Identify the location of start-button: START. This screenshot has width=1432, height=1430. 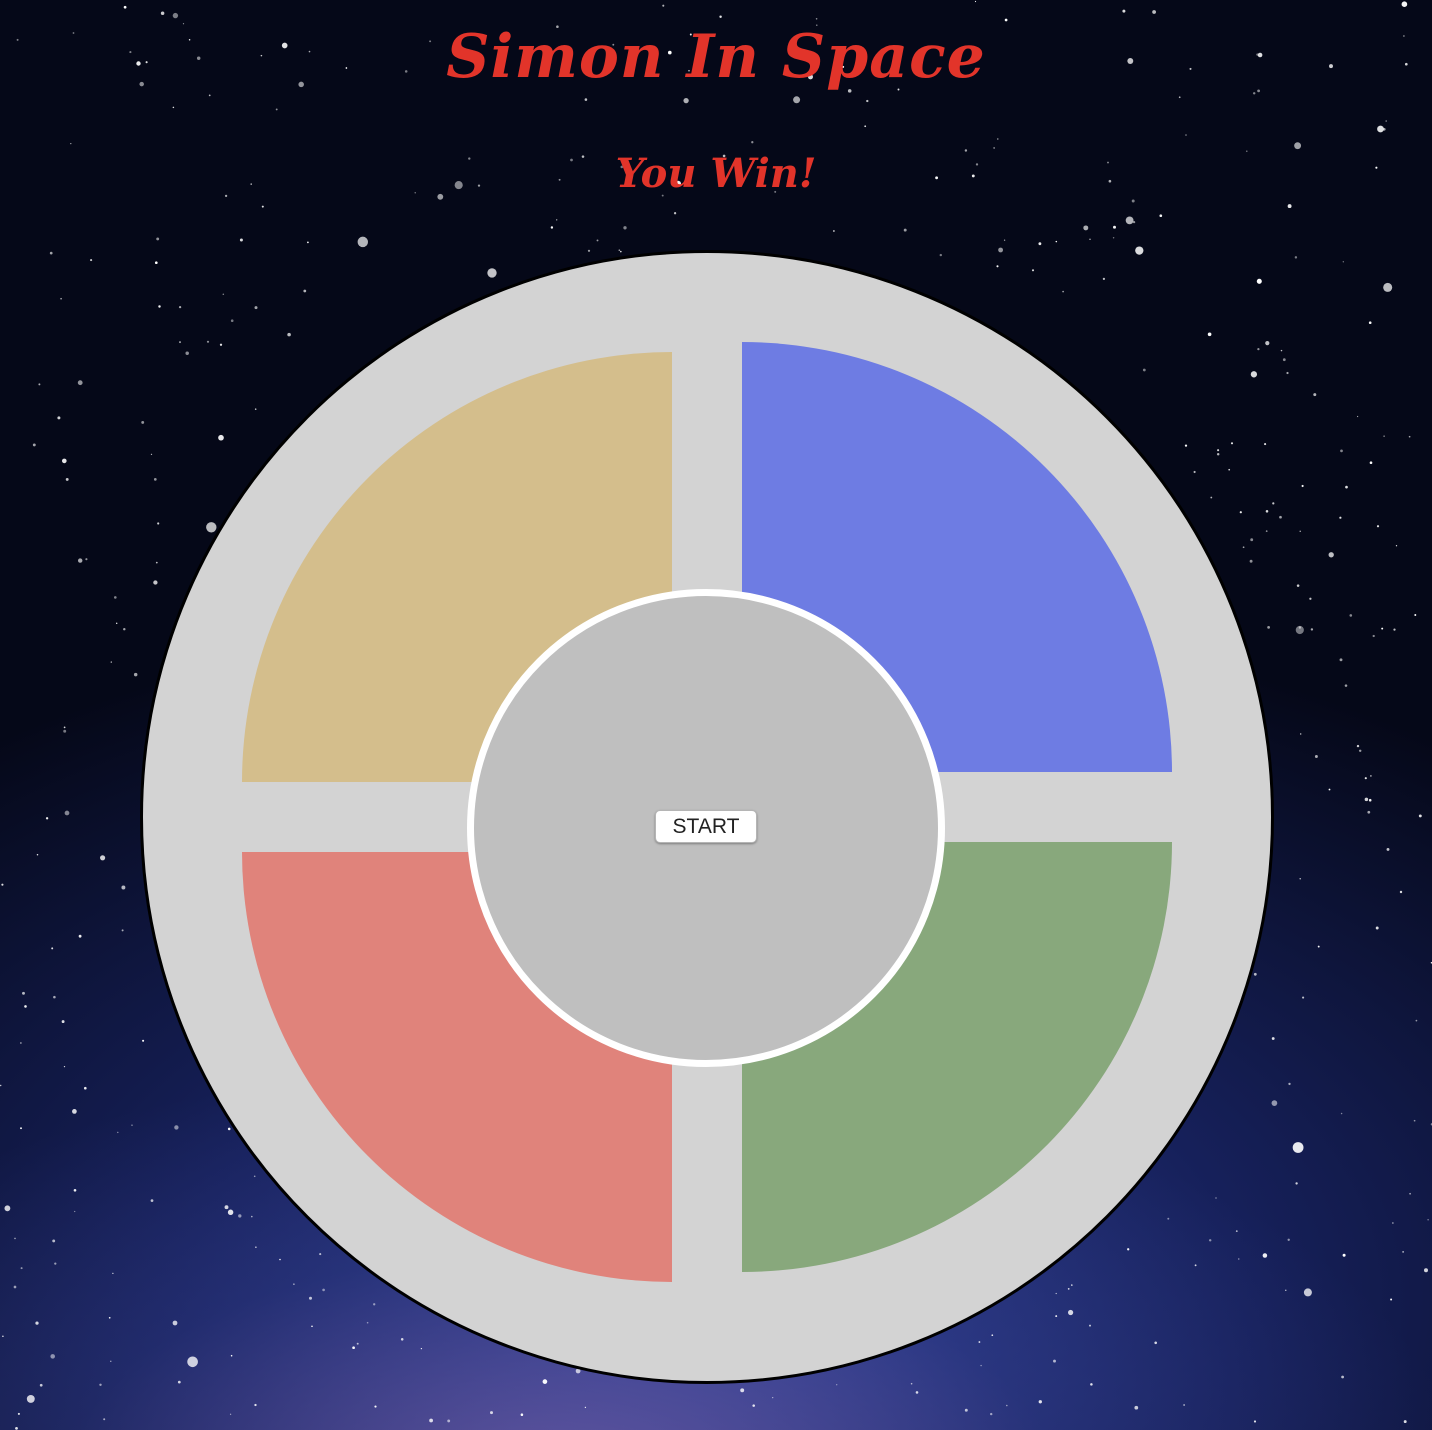
(706, 826).